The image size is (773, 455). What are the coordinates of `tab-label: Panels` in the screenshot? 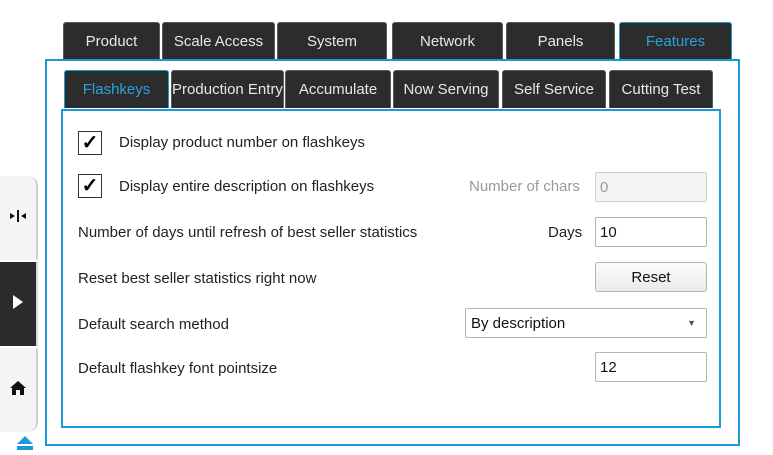 It's located at (560, 41).